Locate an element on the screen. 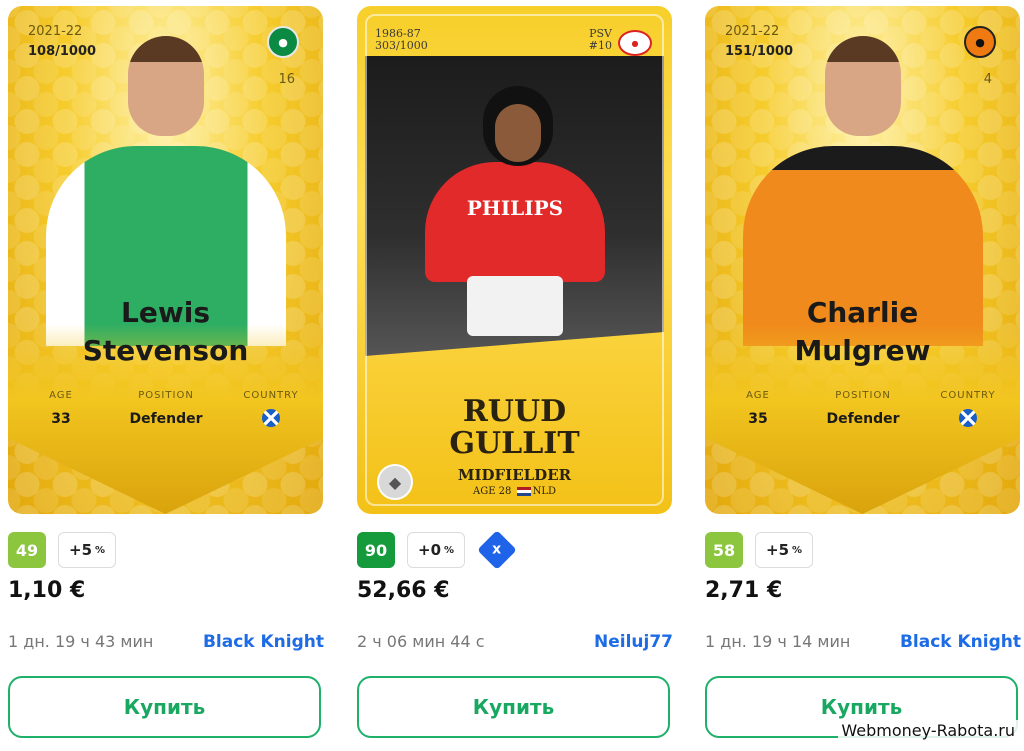 Image resolution: width=1024 pixels, height=751 pixels. club-label: PSV #10 is located at coordinates (600, 40).